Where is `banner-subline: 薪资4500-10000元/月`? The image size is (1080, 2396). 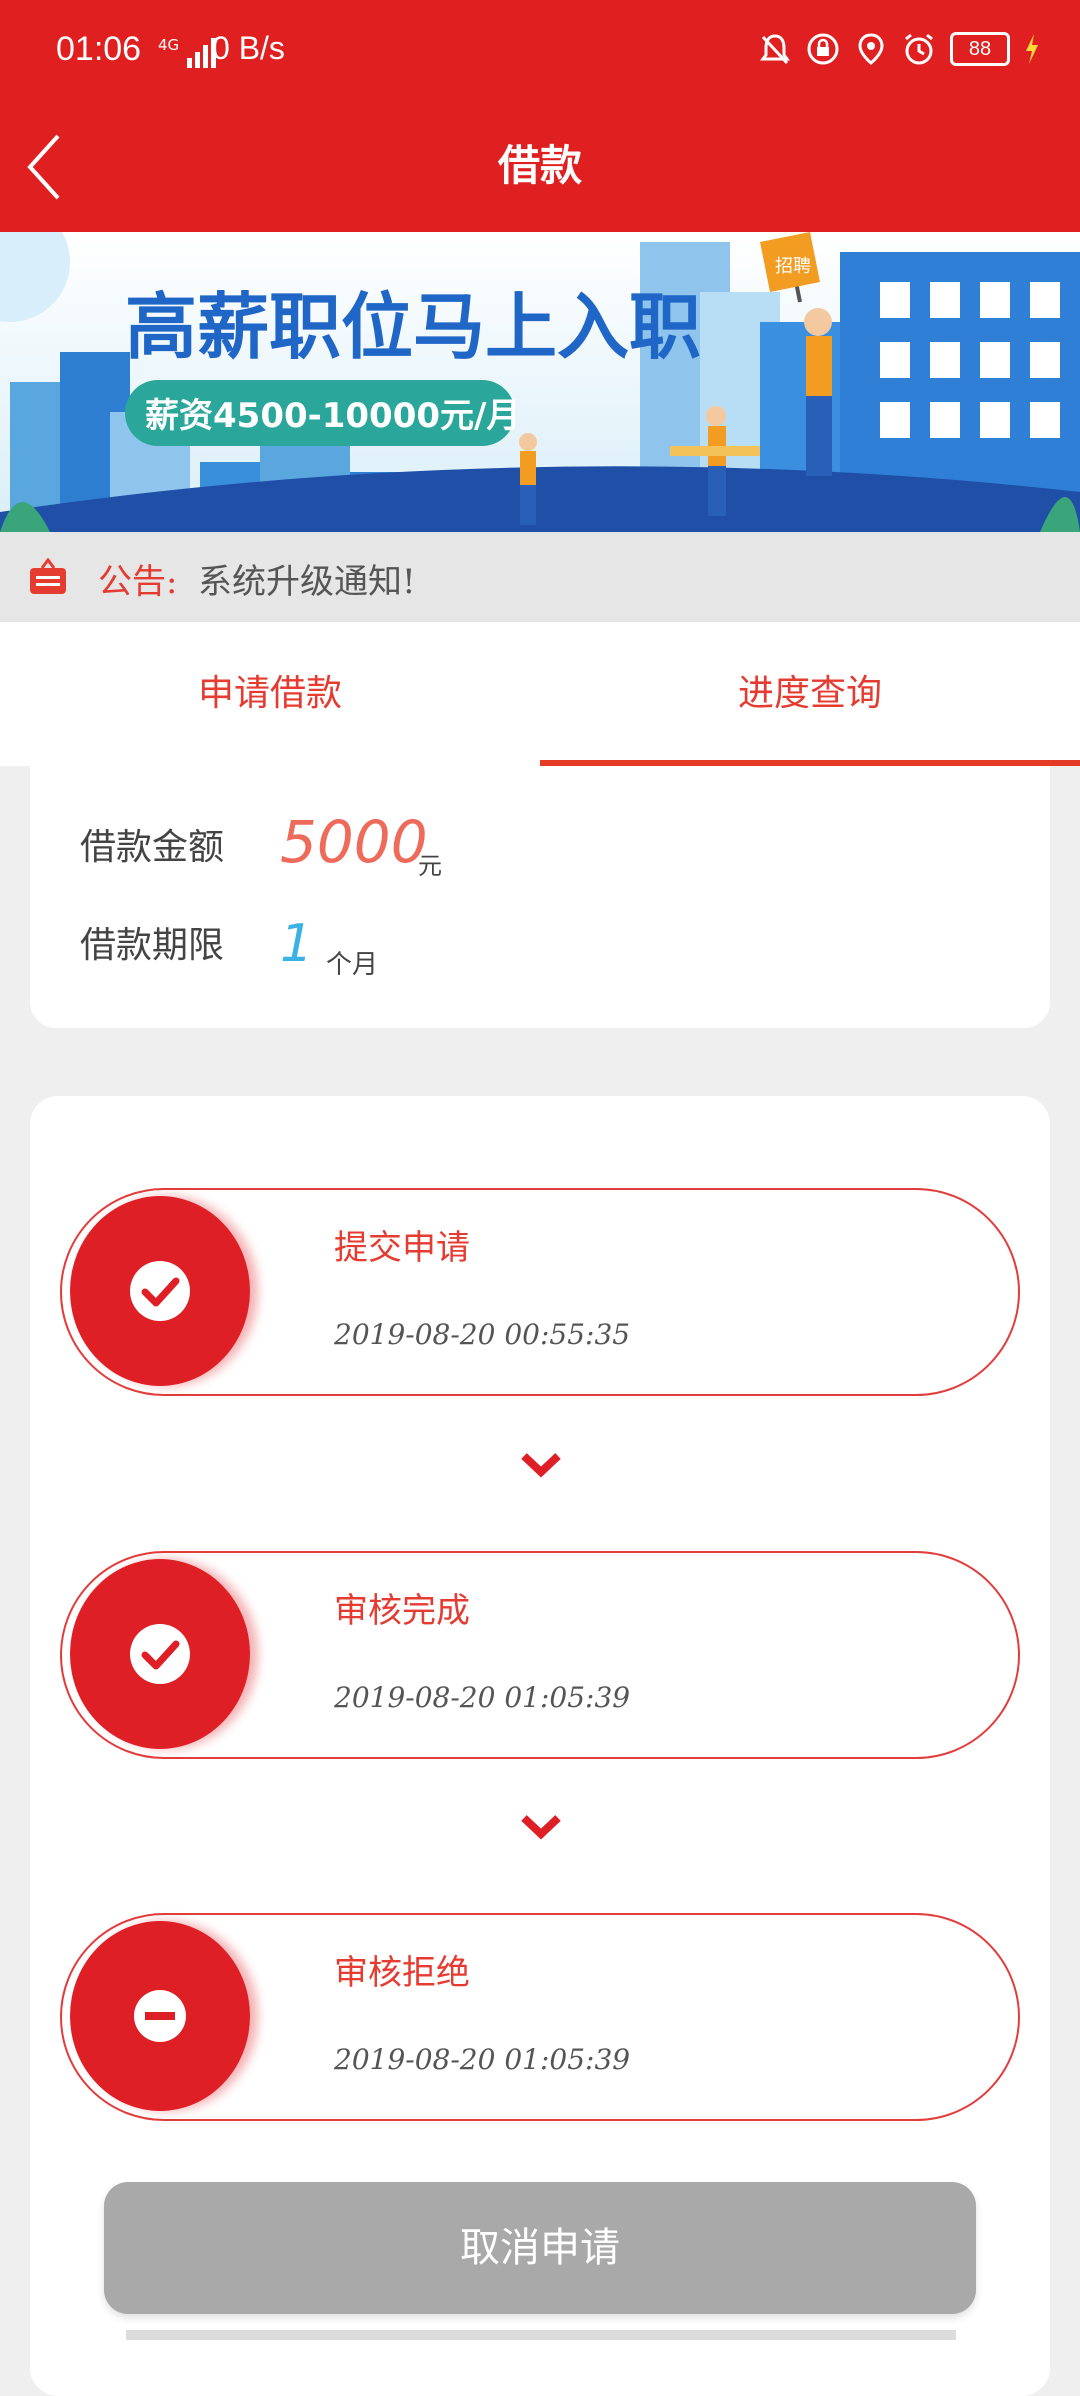 banner-subline: 薪资4500-10000元/月 is located at coordinates (332, 416).